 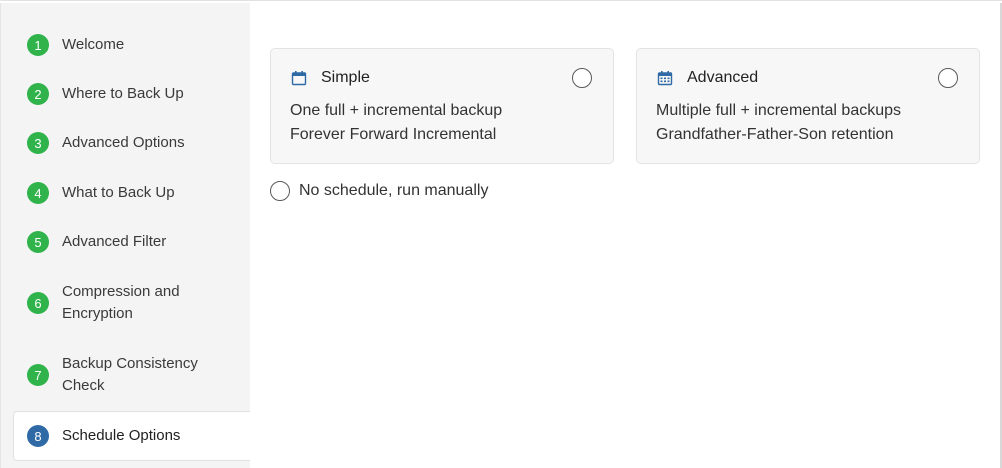 I want to click on step-compression-and-encryption: 6 Compression and Encryption, so click(x=132, y=303).